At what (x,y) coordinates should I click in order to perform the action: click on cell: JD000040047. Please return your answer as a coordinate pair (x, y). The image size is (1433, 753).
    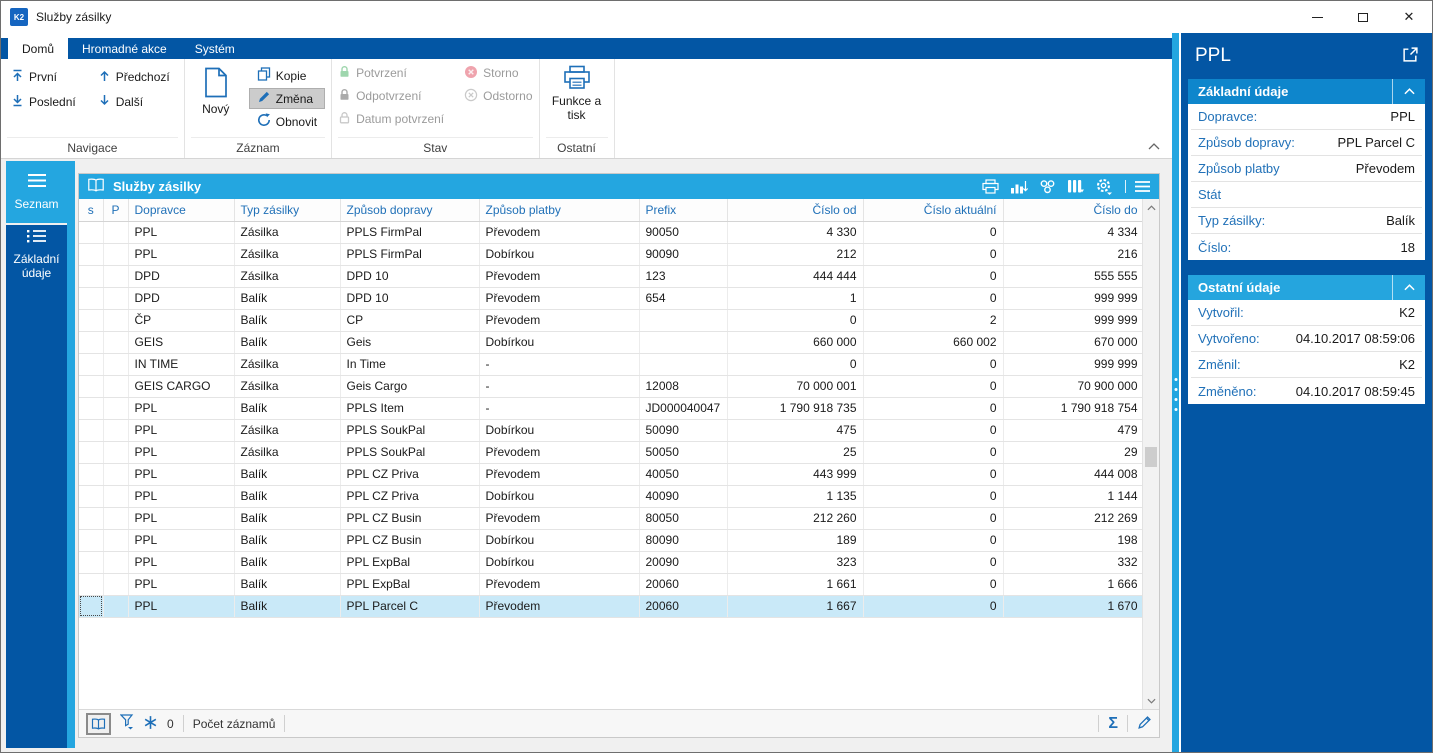
    Looking at the image, I should click on (683, 408).